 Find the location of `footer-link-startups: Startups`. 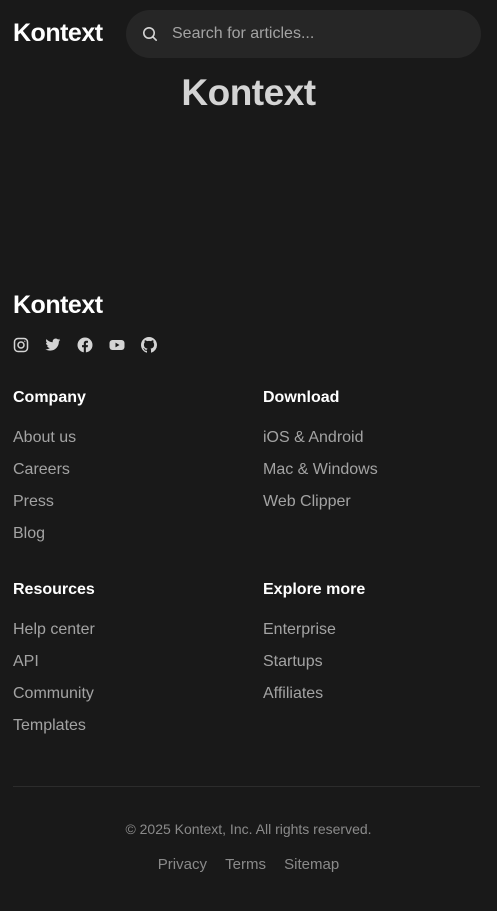

footer-link-startups: Startups is located at coordinates (378, 668).